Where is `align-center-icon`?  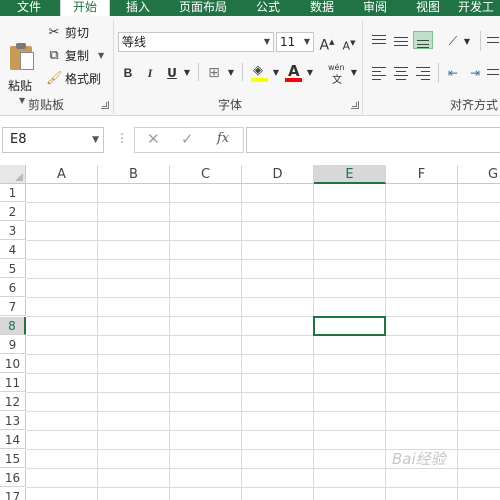 align-center-icon is located at coordinates (401, 73).